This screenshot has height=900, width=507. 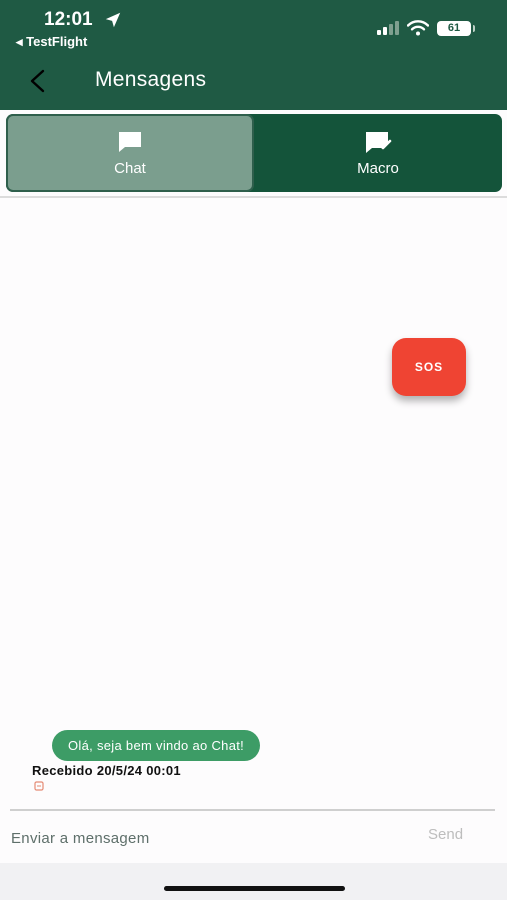 I want to click on home-area, so click(x=253, y=881).